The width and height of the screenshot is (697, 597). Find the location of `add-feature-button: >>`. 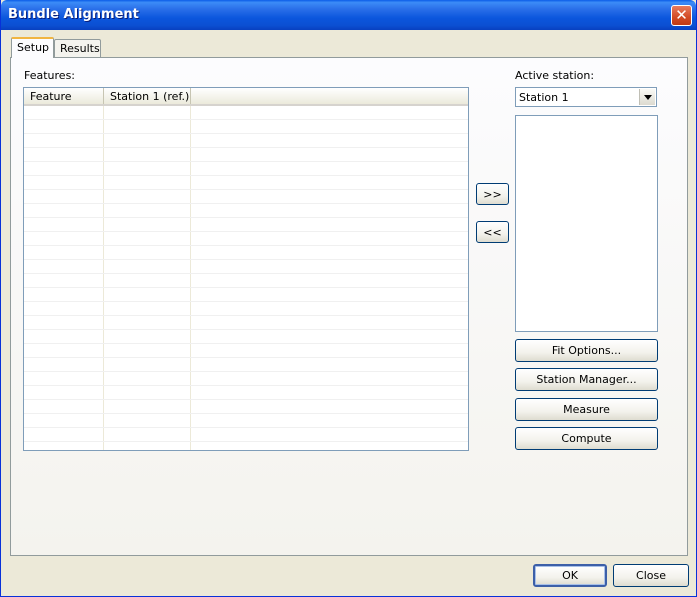

add-feature-button: >> is located at coordinates (492, 194).